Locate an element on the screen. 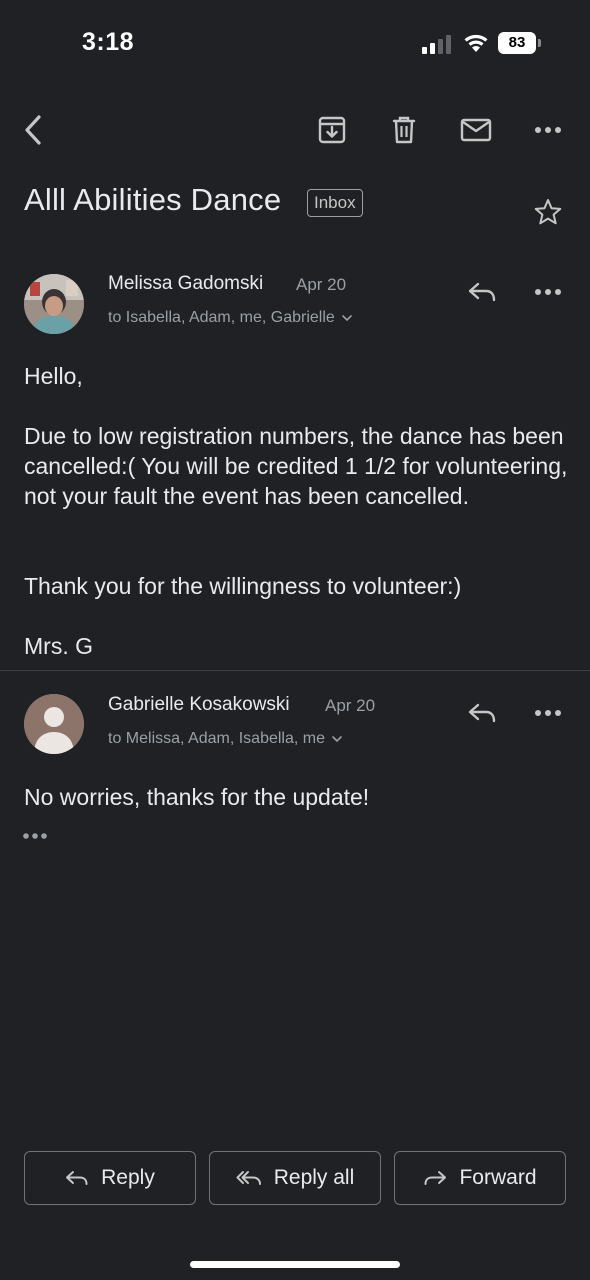 The height and width of the screenshot is (1280, 590). trash-icon is located at coordinates (404, 130).